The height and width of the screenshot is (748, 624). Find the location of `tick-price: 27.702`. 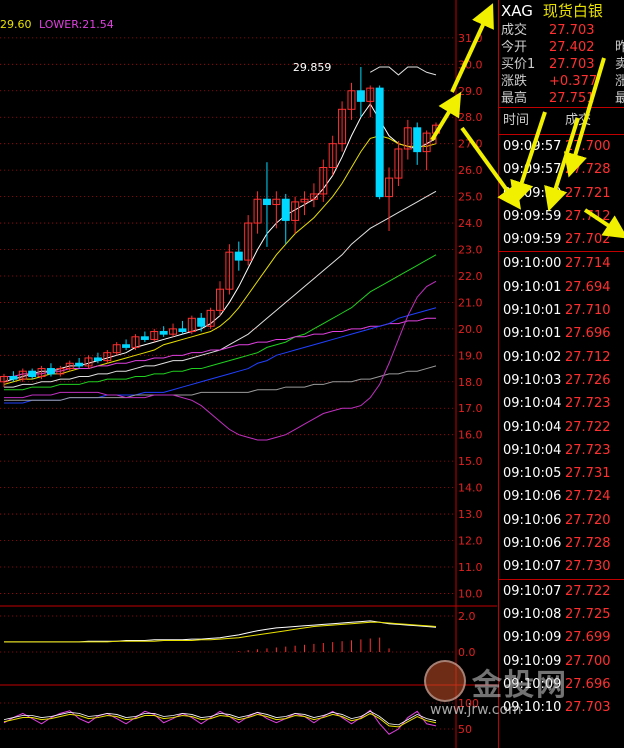

tick-price: 27.702 is located at coordinates (588, 240).